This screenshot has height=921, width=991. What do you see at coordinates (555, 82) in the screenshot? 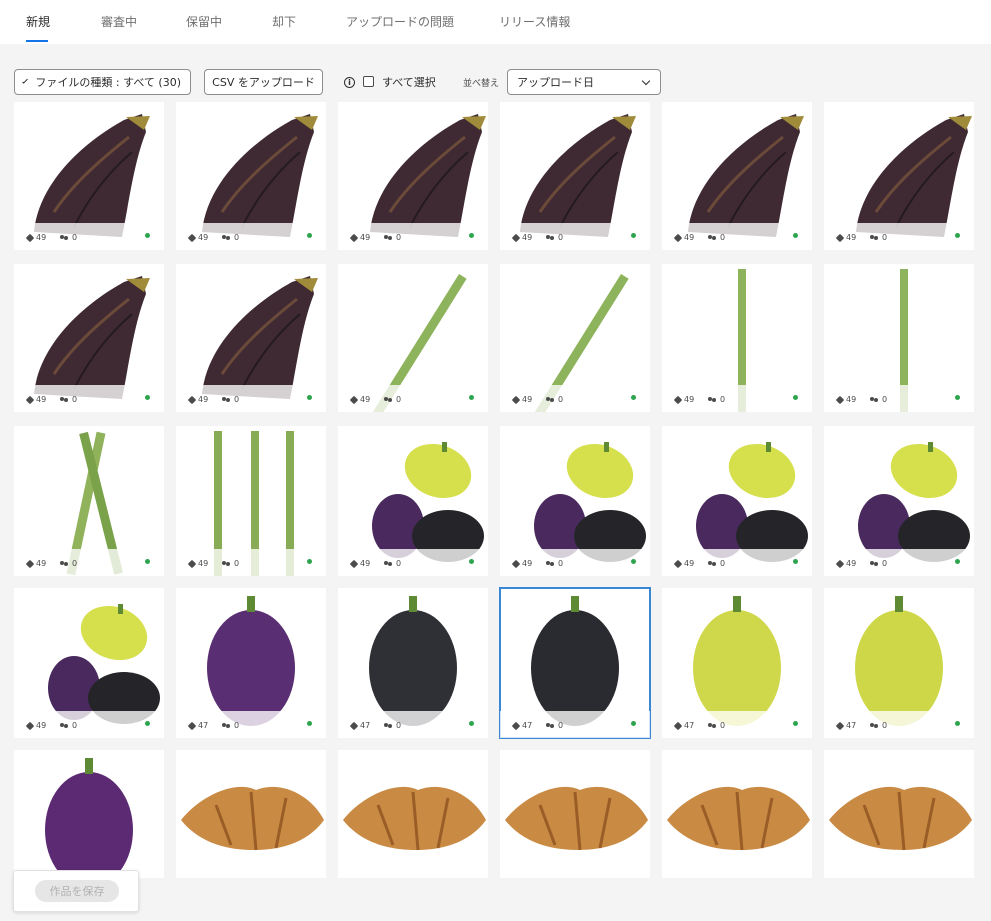
I see `sort-select-value: アップロード日` at bounding box center [555, 82].